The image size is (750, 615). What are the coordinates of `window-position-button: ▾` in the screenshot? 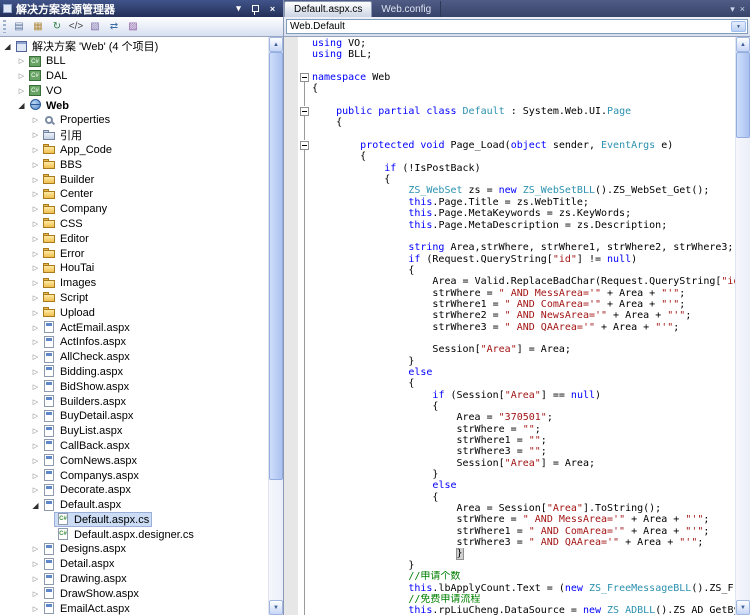 It's located at (238, 8).